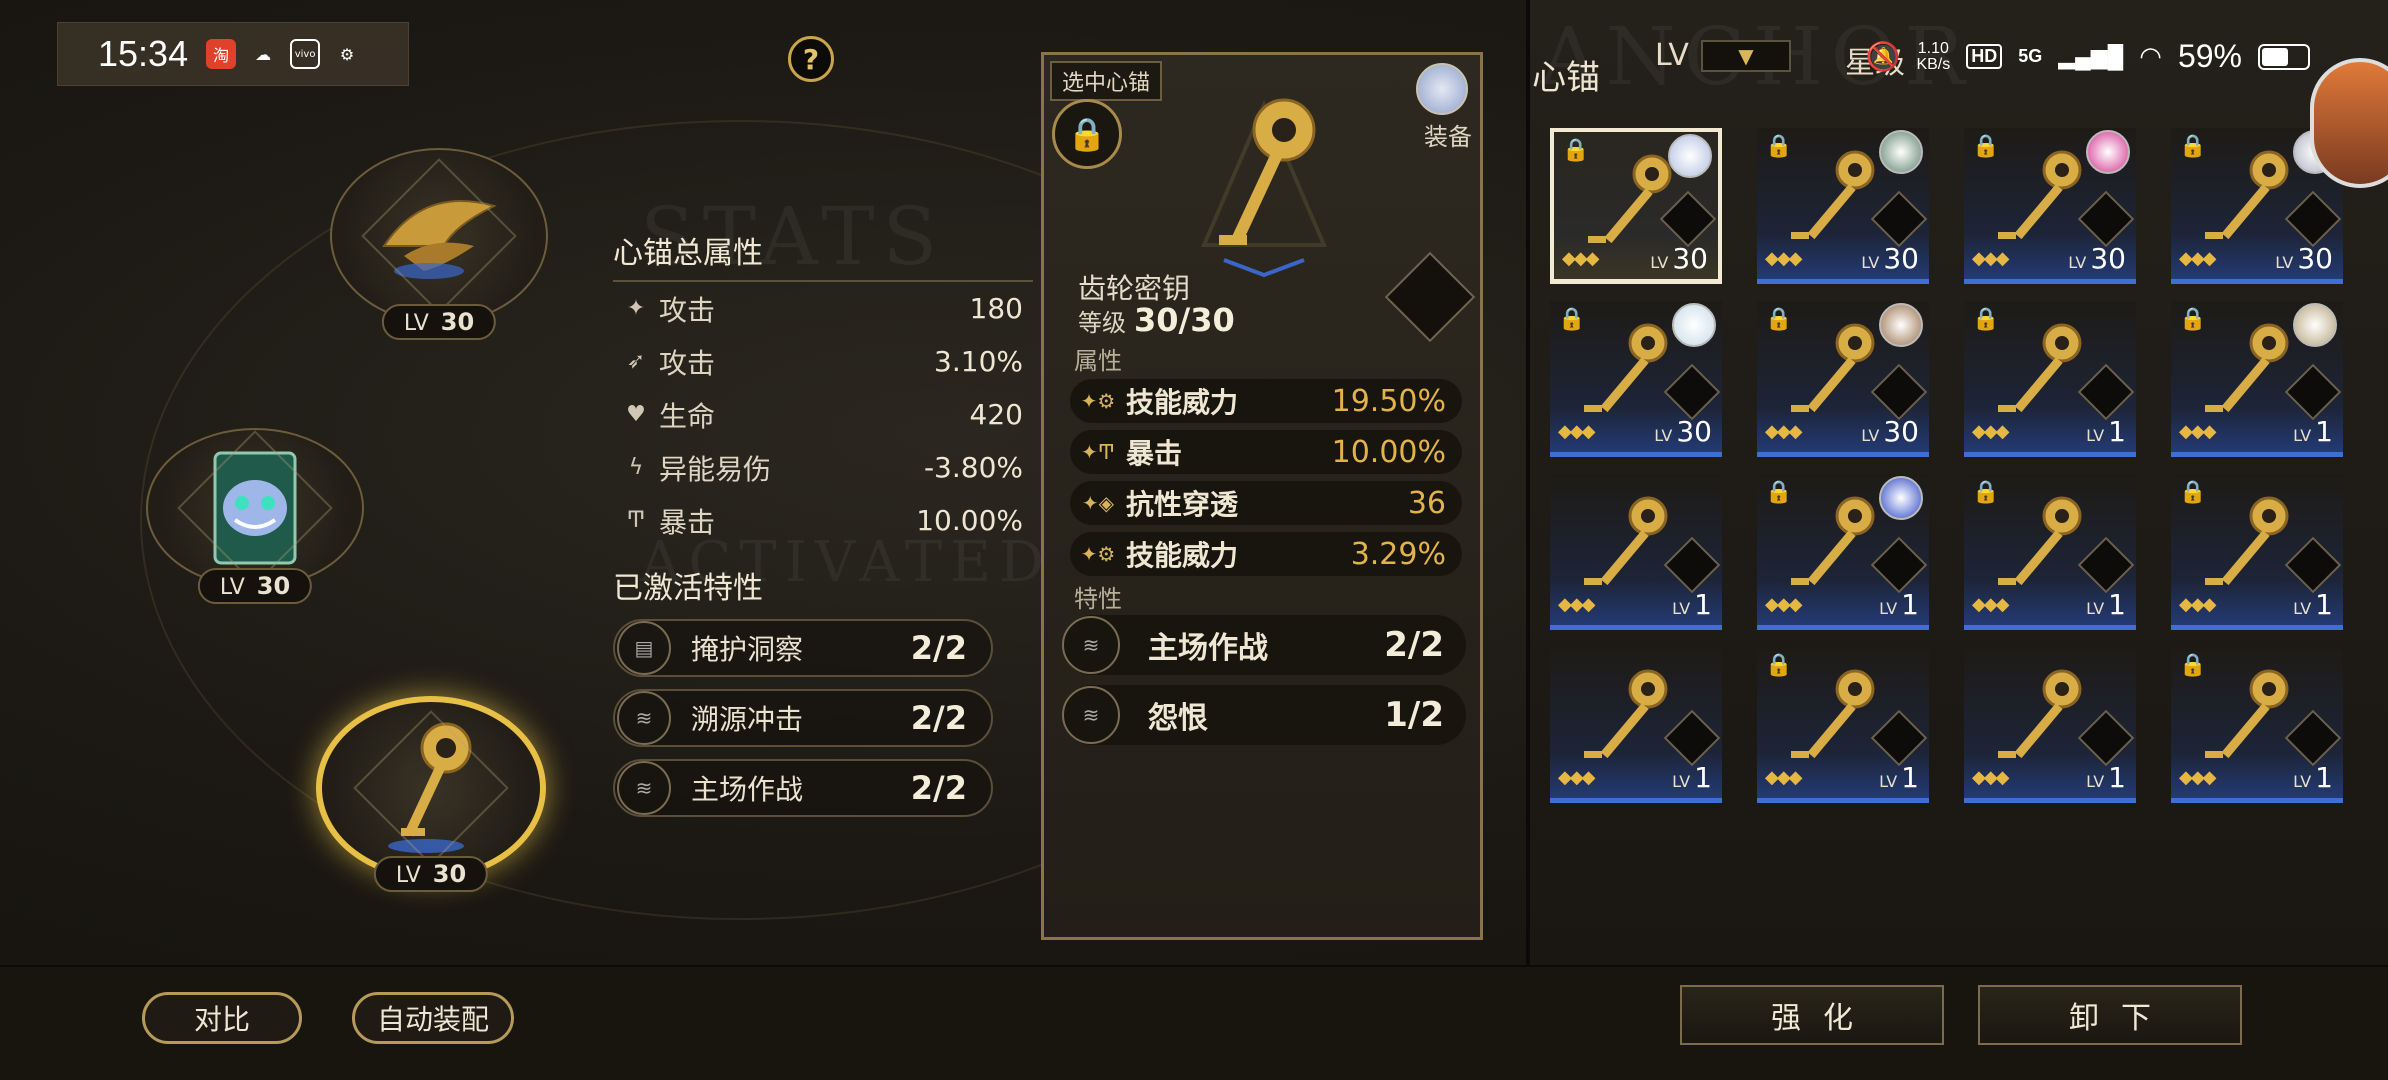 This screenshot has width=2388, height=1080. I want to click on activated-traits-title: 已激活特性, so click(688, 588).